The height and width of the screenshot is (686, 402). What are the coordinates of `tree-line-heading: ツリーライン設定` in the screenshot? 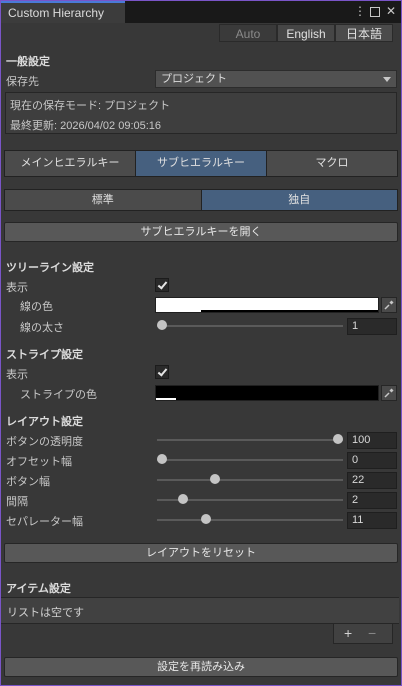 It's located at (50, 268).